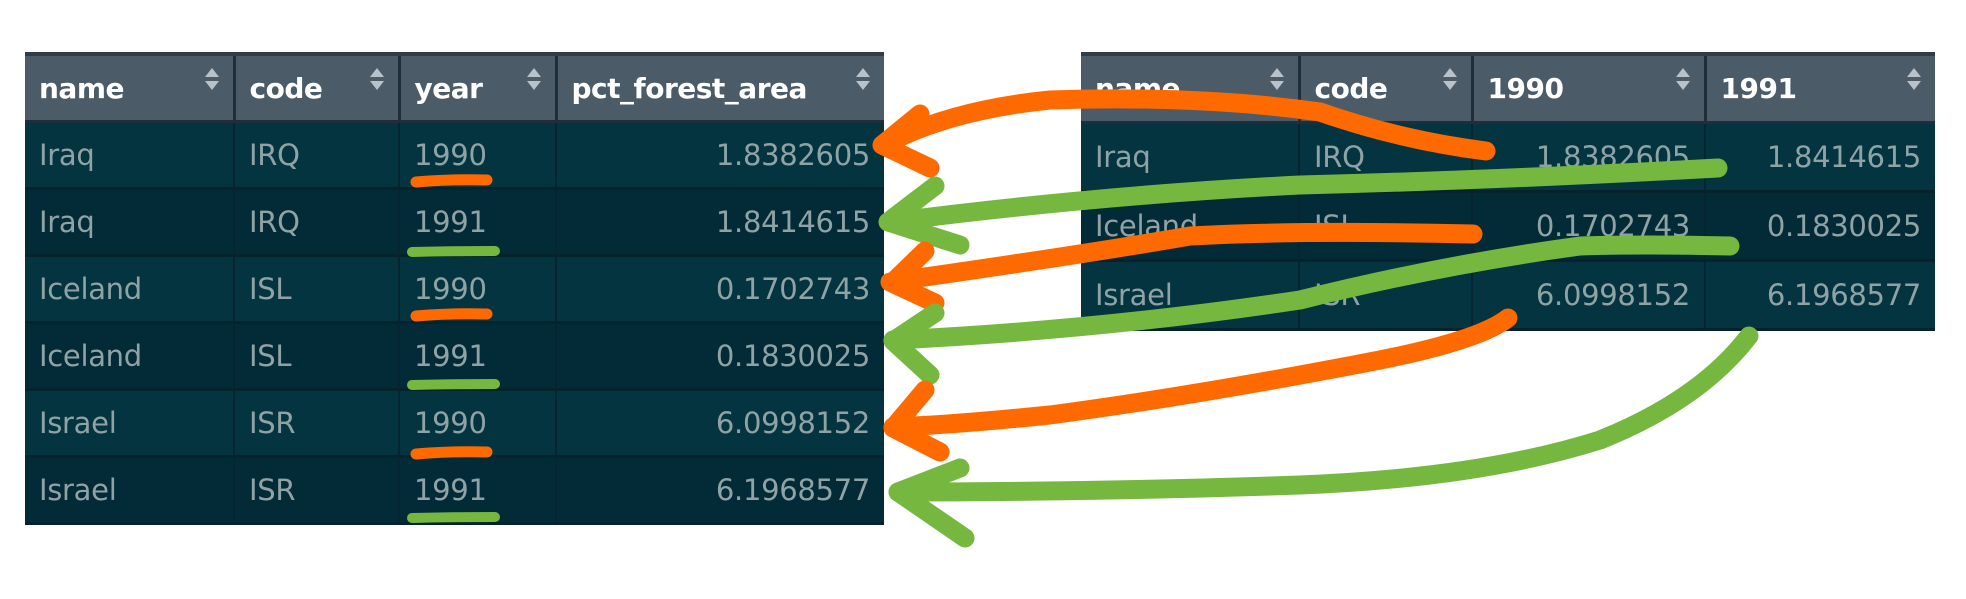 Image resolution: width=1966 pixels, height=599 pixels. What do you see at coordinates (720, 222) in the screenshot?
I see `cell-pct-forest-area: 1.8414615` at bounding box center [720, 222].